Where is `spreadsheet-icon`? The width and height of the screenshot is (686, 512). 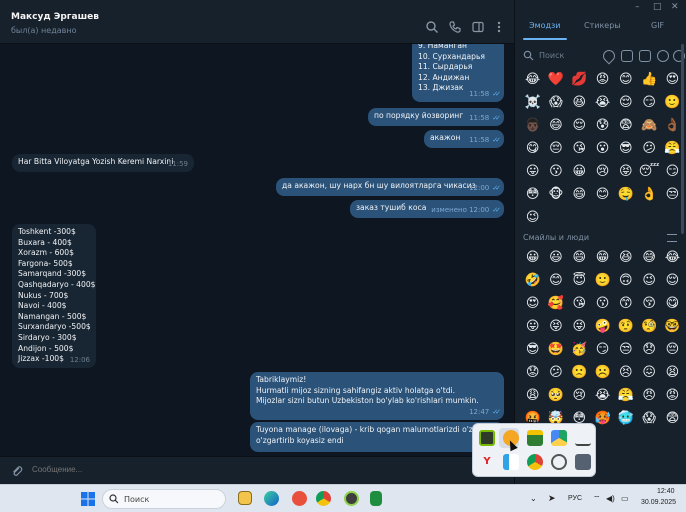
spreadsheet-icon is located at coordinates (376, 498).